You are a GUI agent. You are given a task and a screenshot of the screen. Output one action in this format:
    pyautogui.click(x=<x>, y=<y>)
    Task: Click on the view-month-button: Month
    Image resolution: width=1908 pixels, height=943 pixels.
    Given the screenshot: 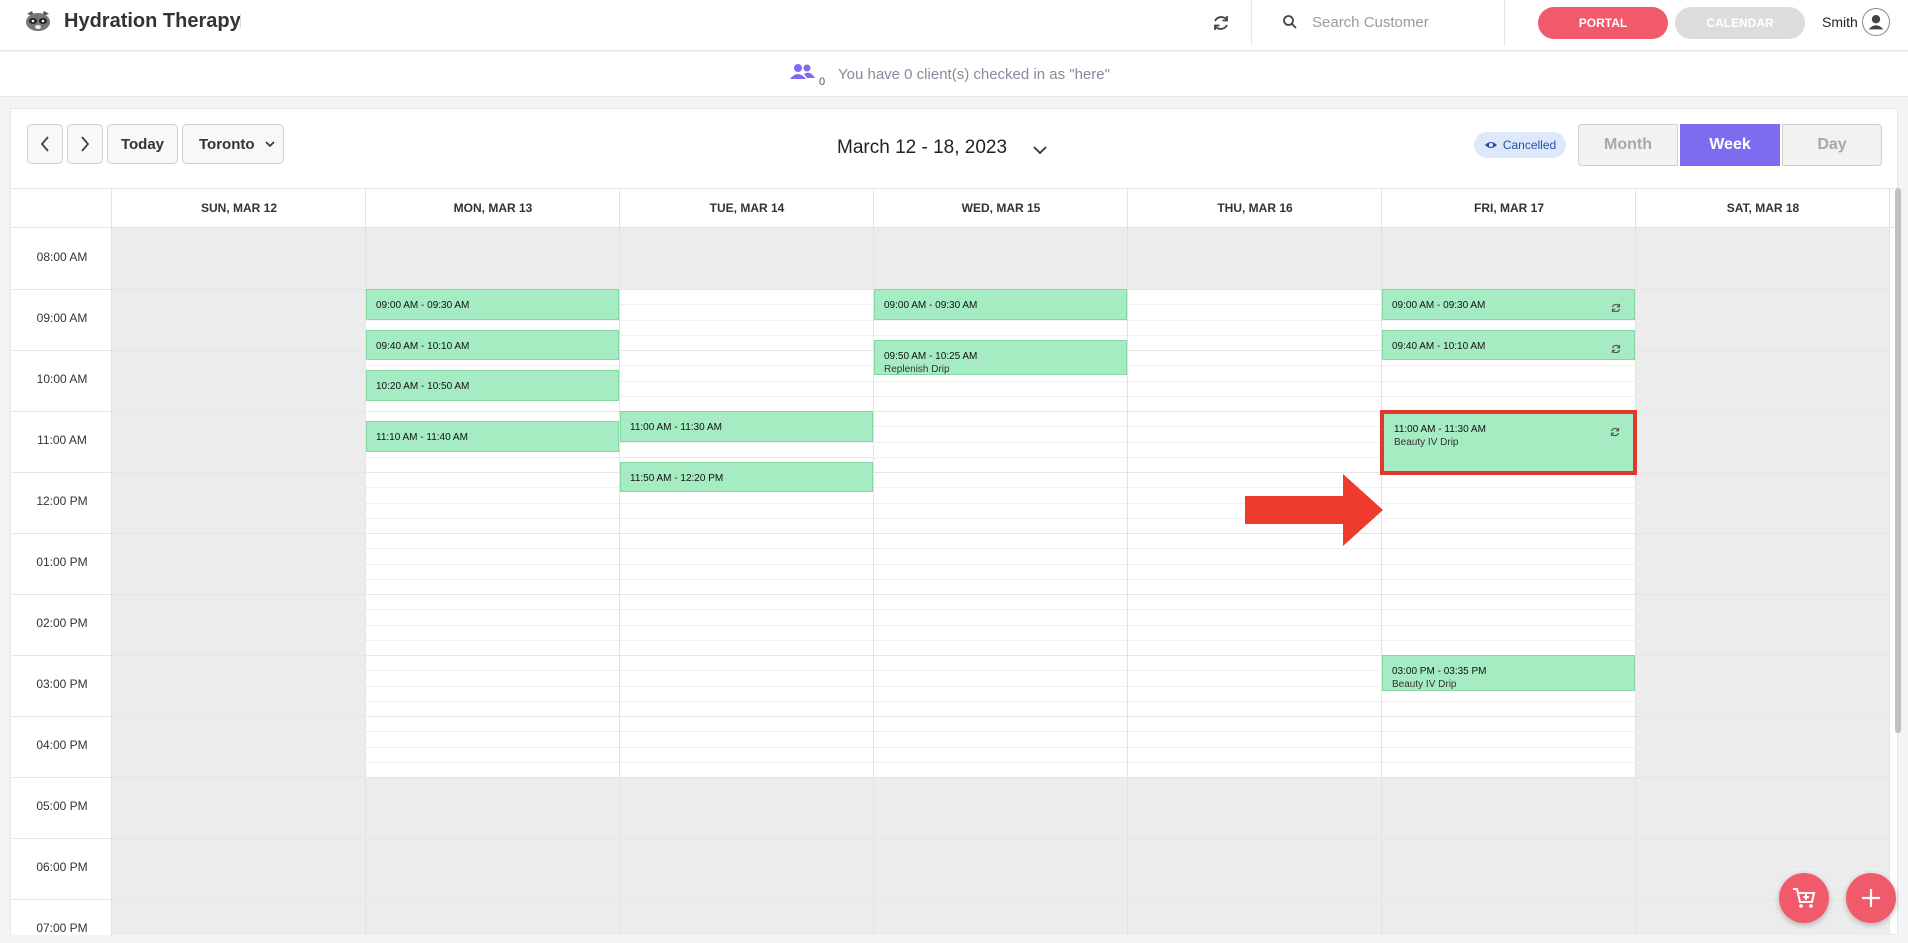 What is the action you would take?
    pyautogui.click(x=1628, y=145)
    